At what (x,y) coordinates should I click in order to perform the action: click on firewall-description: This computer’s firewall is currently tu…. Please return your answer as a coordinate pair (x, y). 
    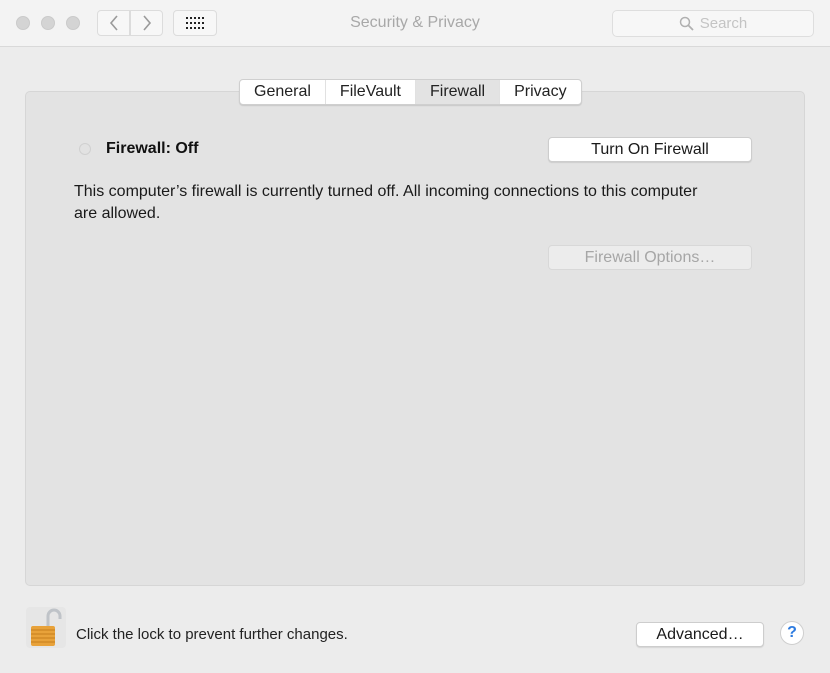
    Looking at the image, I should click on (386, 202).